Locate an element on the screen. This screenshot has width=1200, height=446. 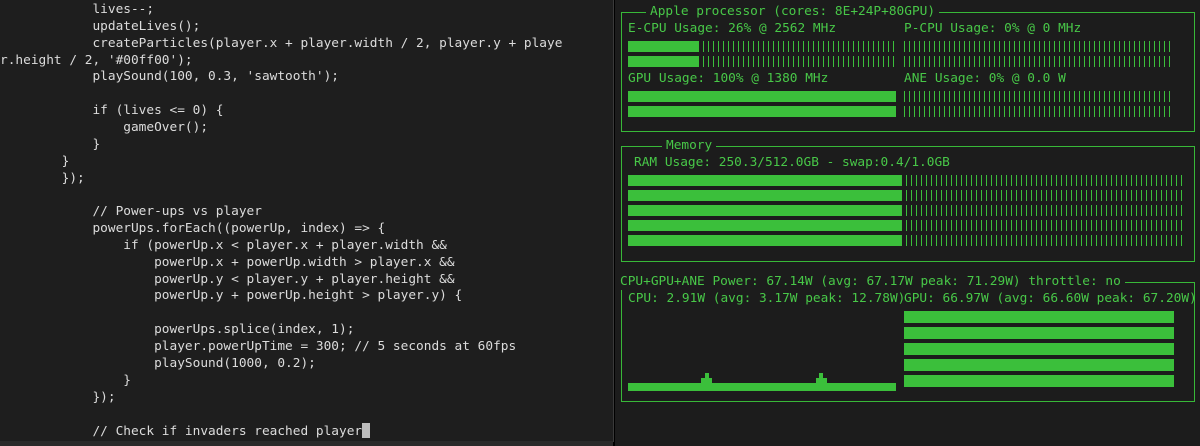
code-line: if (lives <= 0) { is located at coordinates (111, 111).